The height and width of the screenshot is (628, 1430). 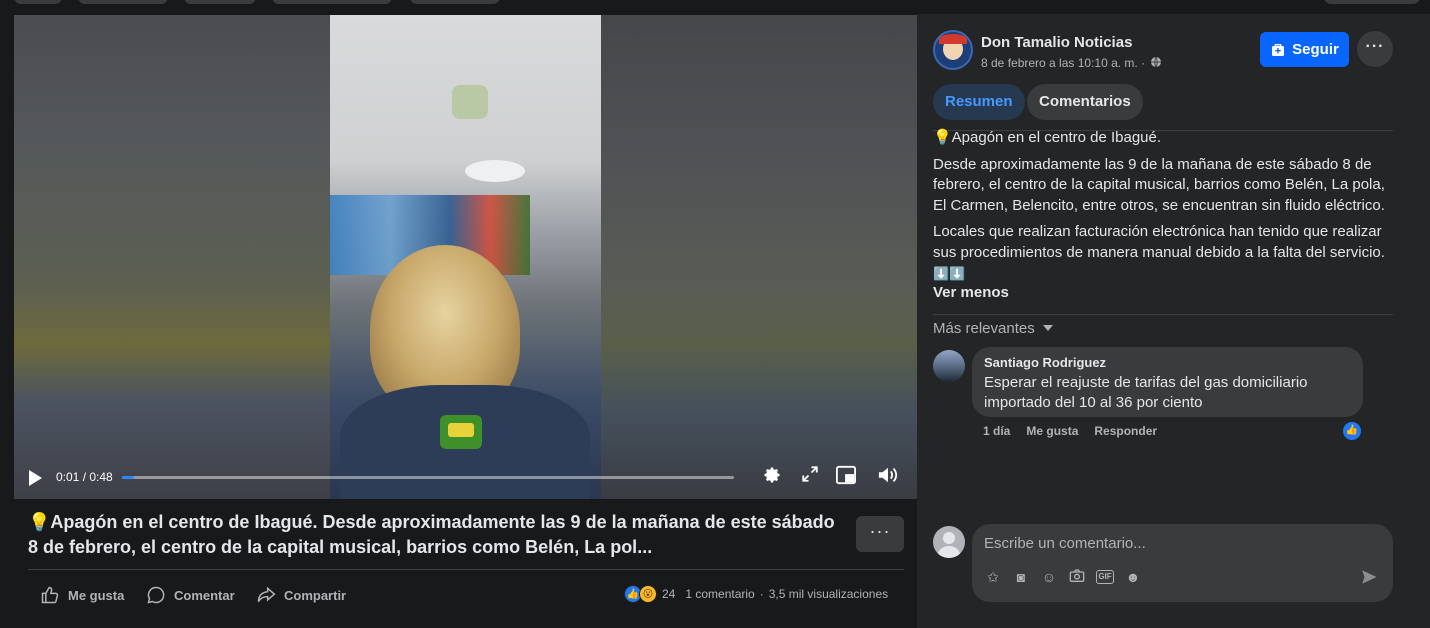 What do you see at coordinates (1047, 137) in the screenshot?
I see `post-body-title: 💡Apagón en el centro de Ibagué.` at bounding box center [1047, 137].